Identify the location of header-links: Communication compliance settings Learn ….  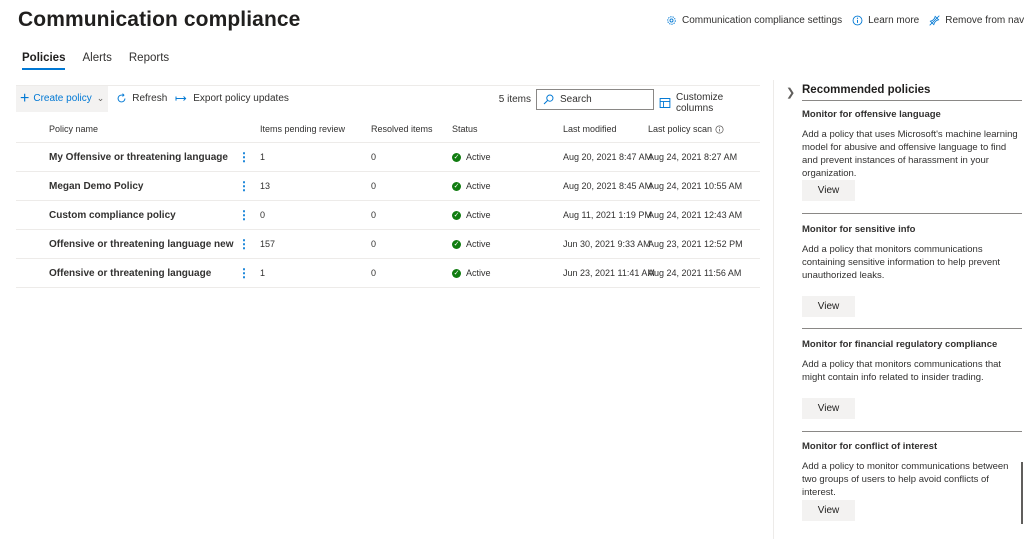
(845, 20).